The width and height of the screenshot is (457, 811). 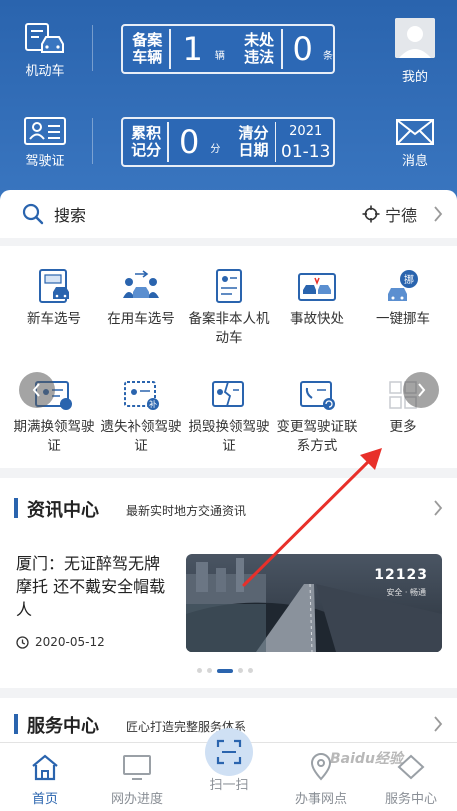 I want to click on service-move-car: 挪 一键挪车, so click(x=403, y=298).